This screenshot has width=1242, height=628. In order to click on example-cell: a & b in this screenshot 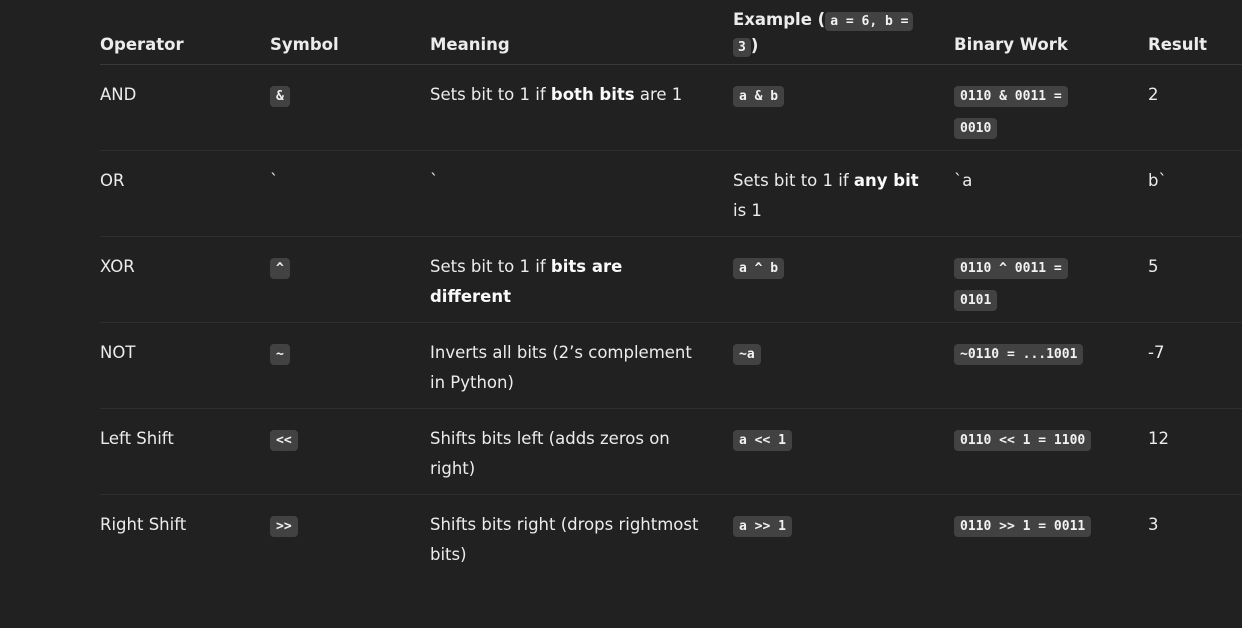, I will do `click(843, 107)`.